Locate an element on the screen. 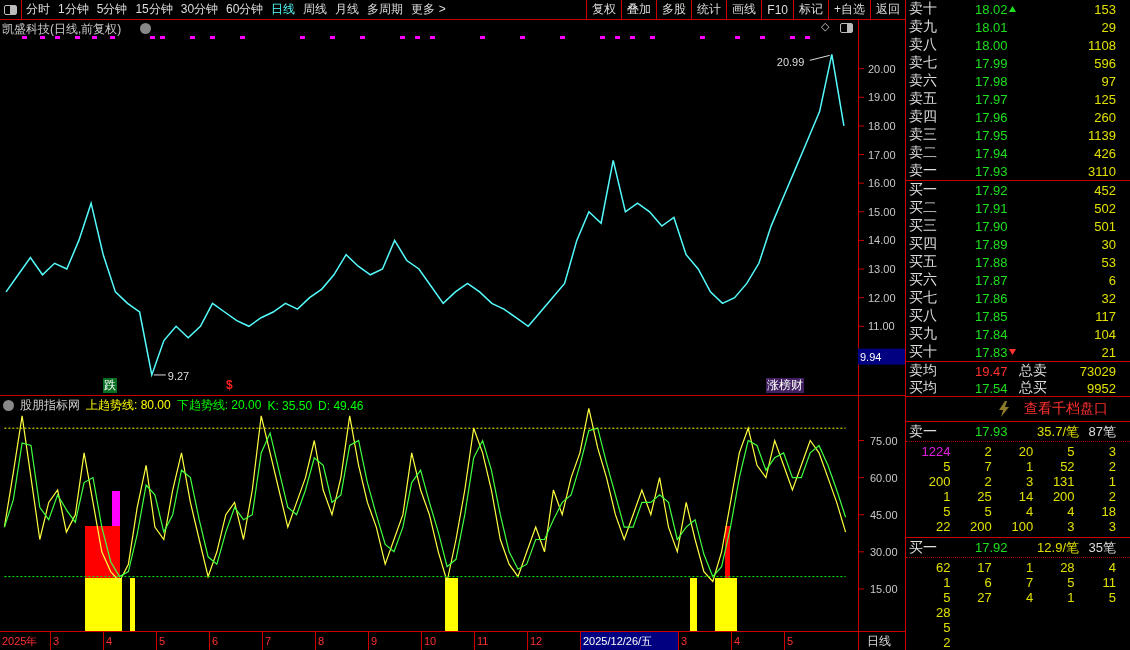  volume-value: 596 is located at coordinates (1104, 63).